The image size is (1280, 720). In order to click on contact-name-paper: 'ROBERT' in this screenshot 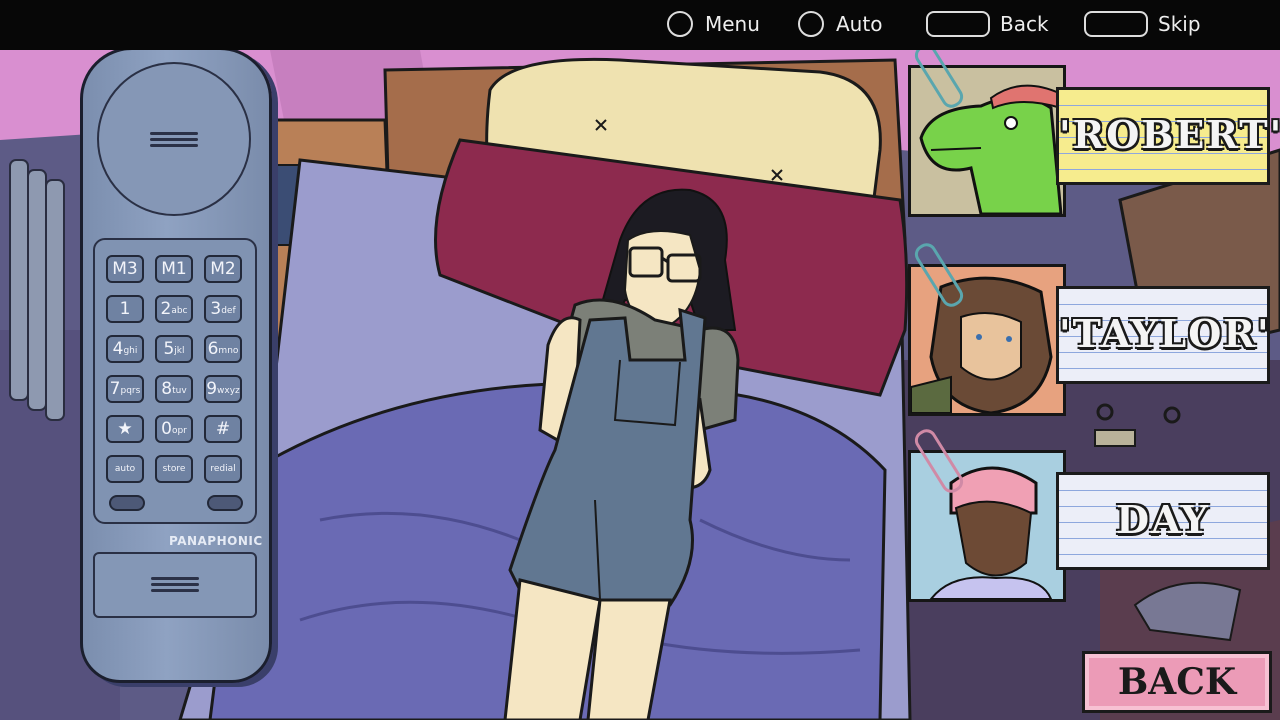, I will do `click(1168, 136)`.